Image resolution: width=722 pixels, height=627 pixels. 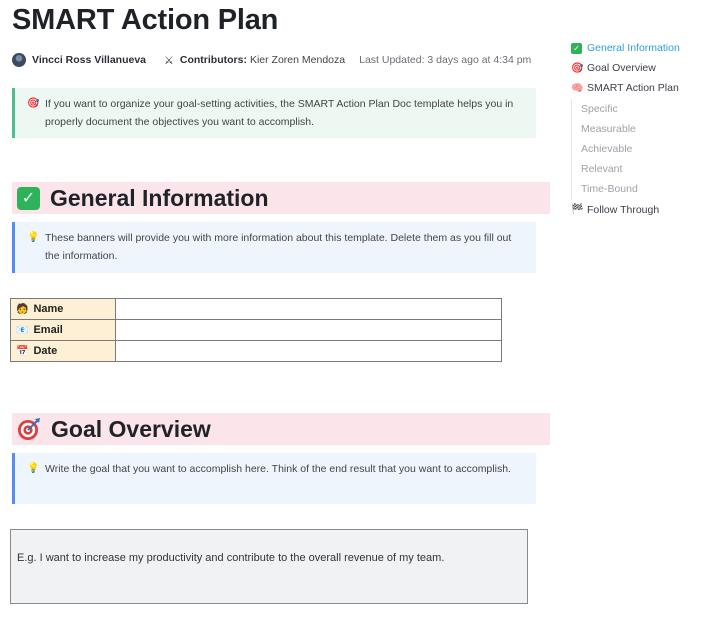 What do you see at coordinates (89, 60) in the screenshot?
I see `author-name: Vincci Ross Villanueva` at bounding box center [89, 60].